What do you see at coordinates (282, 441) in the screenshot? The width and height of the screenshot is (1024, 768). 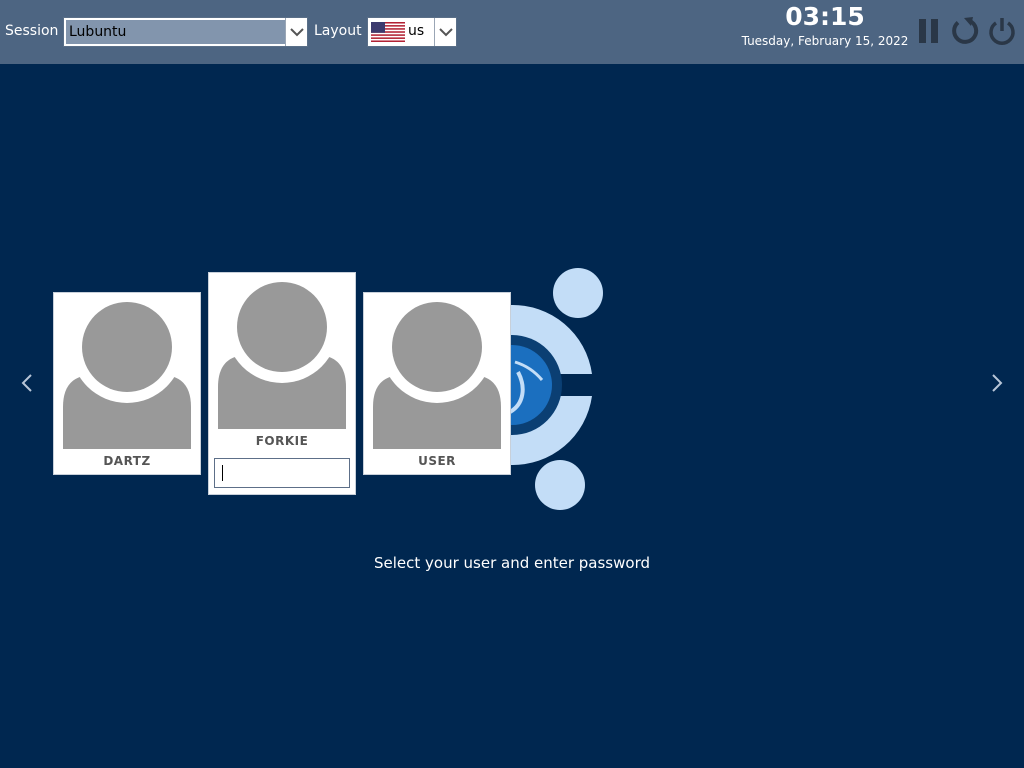 I see `user-name: FORKIE` at bounding box center [282, 441].